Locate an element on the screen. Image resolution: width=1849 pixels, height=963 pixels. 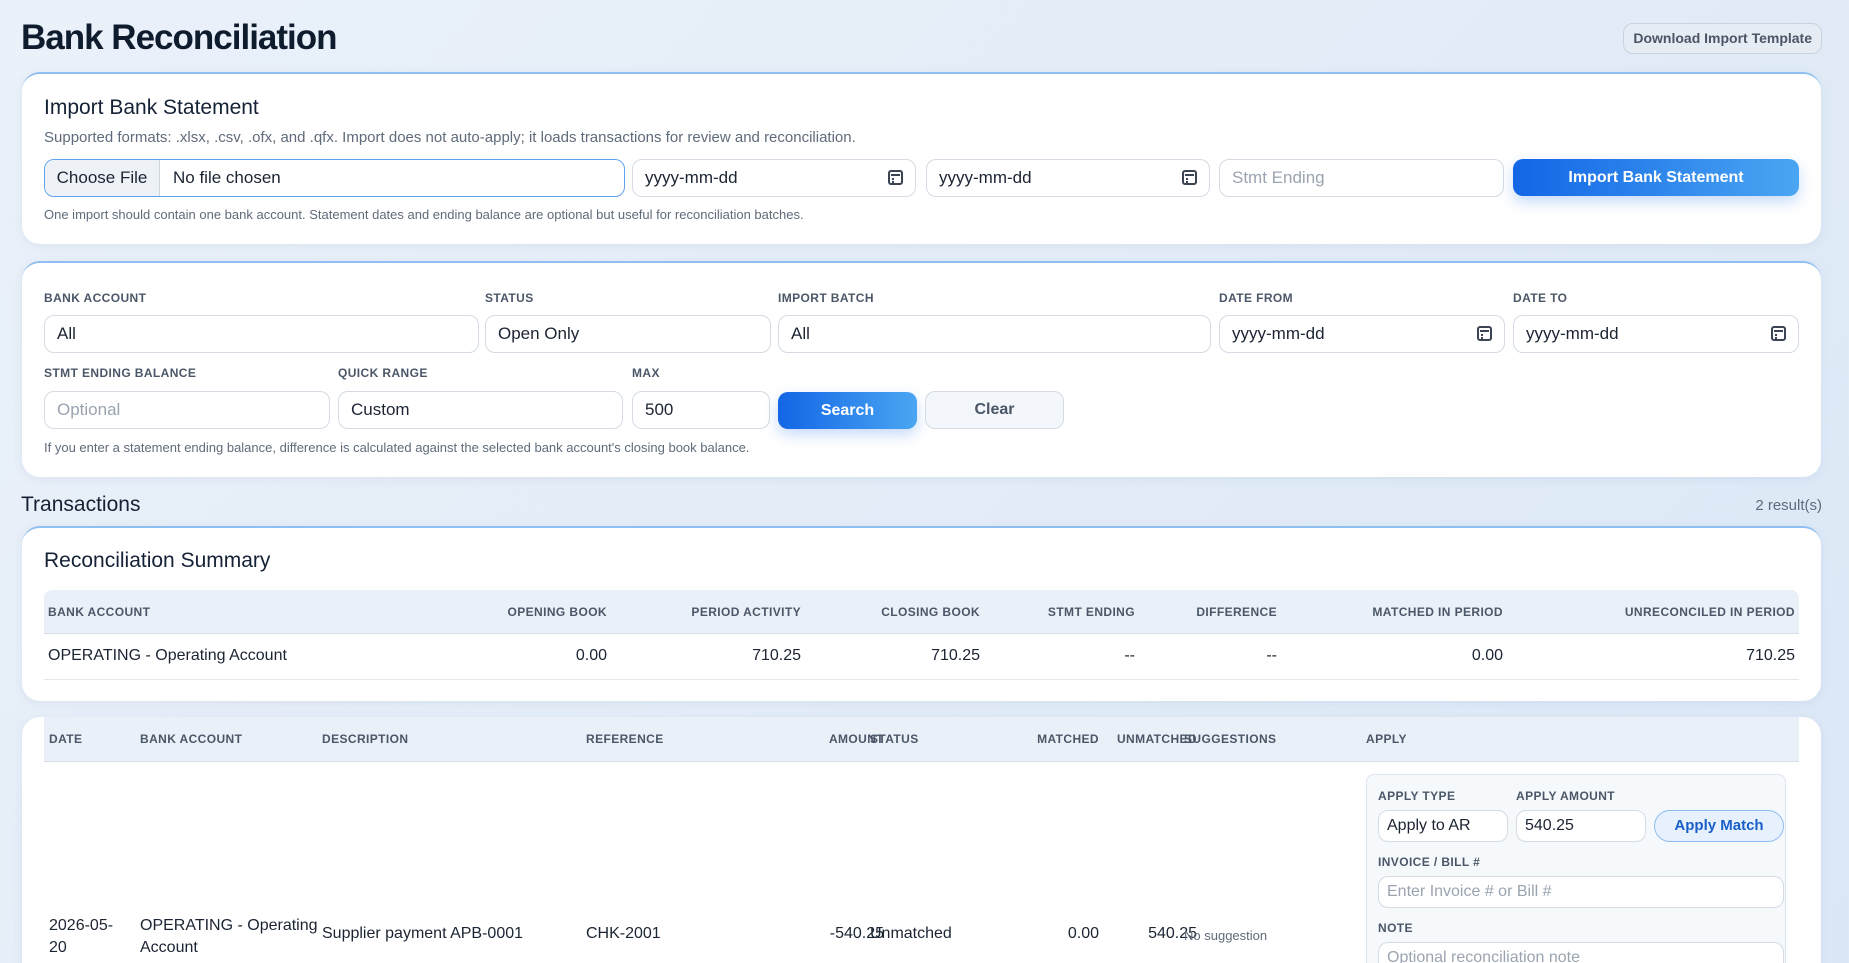
summary-header: OPENING BOOK is located at coordinates (557, 612).